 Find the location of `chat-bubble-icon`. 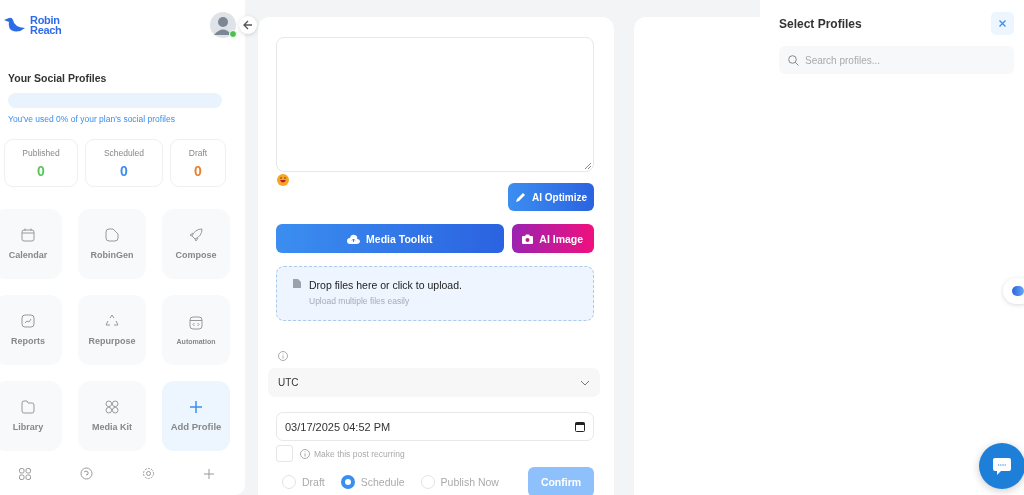

chat-bubble-icon is located at coordinates (1002, 466).